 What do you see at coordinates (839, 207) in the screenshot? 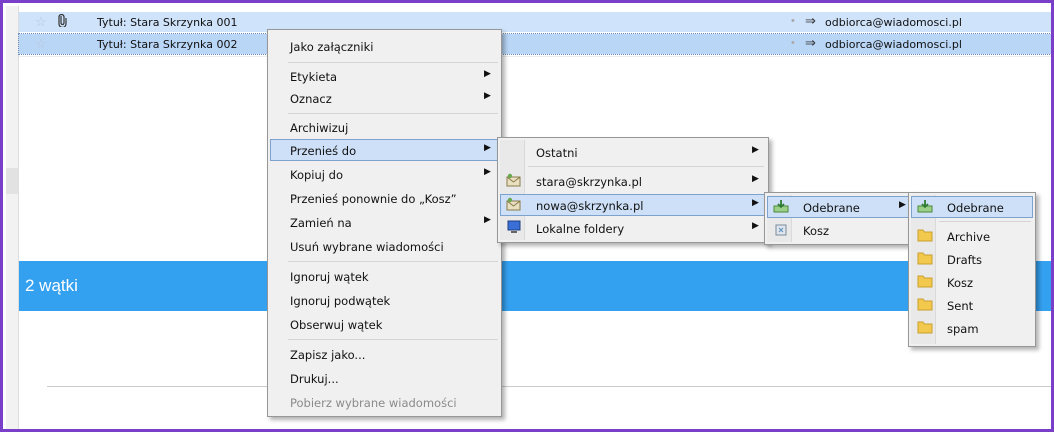
I see `menu-item-inbox: Odebrane ▶` at bounding box center [839, 207].